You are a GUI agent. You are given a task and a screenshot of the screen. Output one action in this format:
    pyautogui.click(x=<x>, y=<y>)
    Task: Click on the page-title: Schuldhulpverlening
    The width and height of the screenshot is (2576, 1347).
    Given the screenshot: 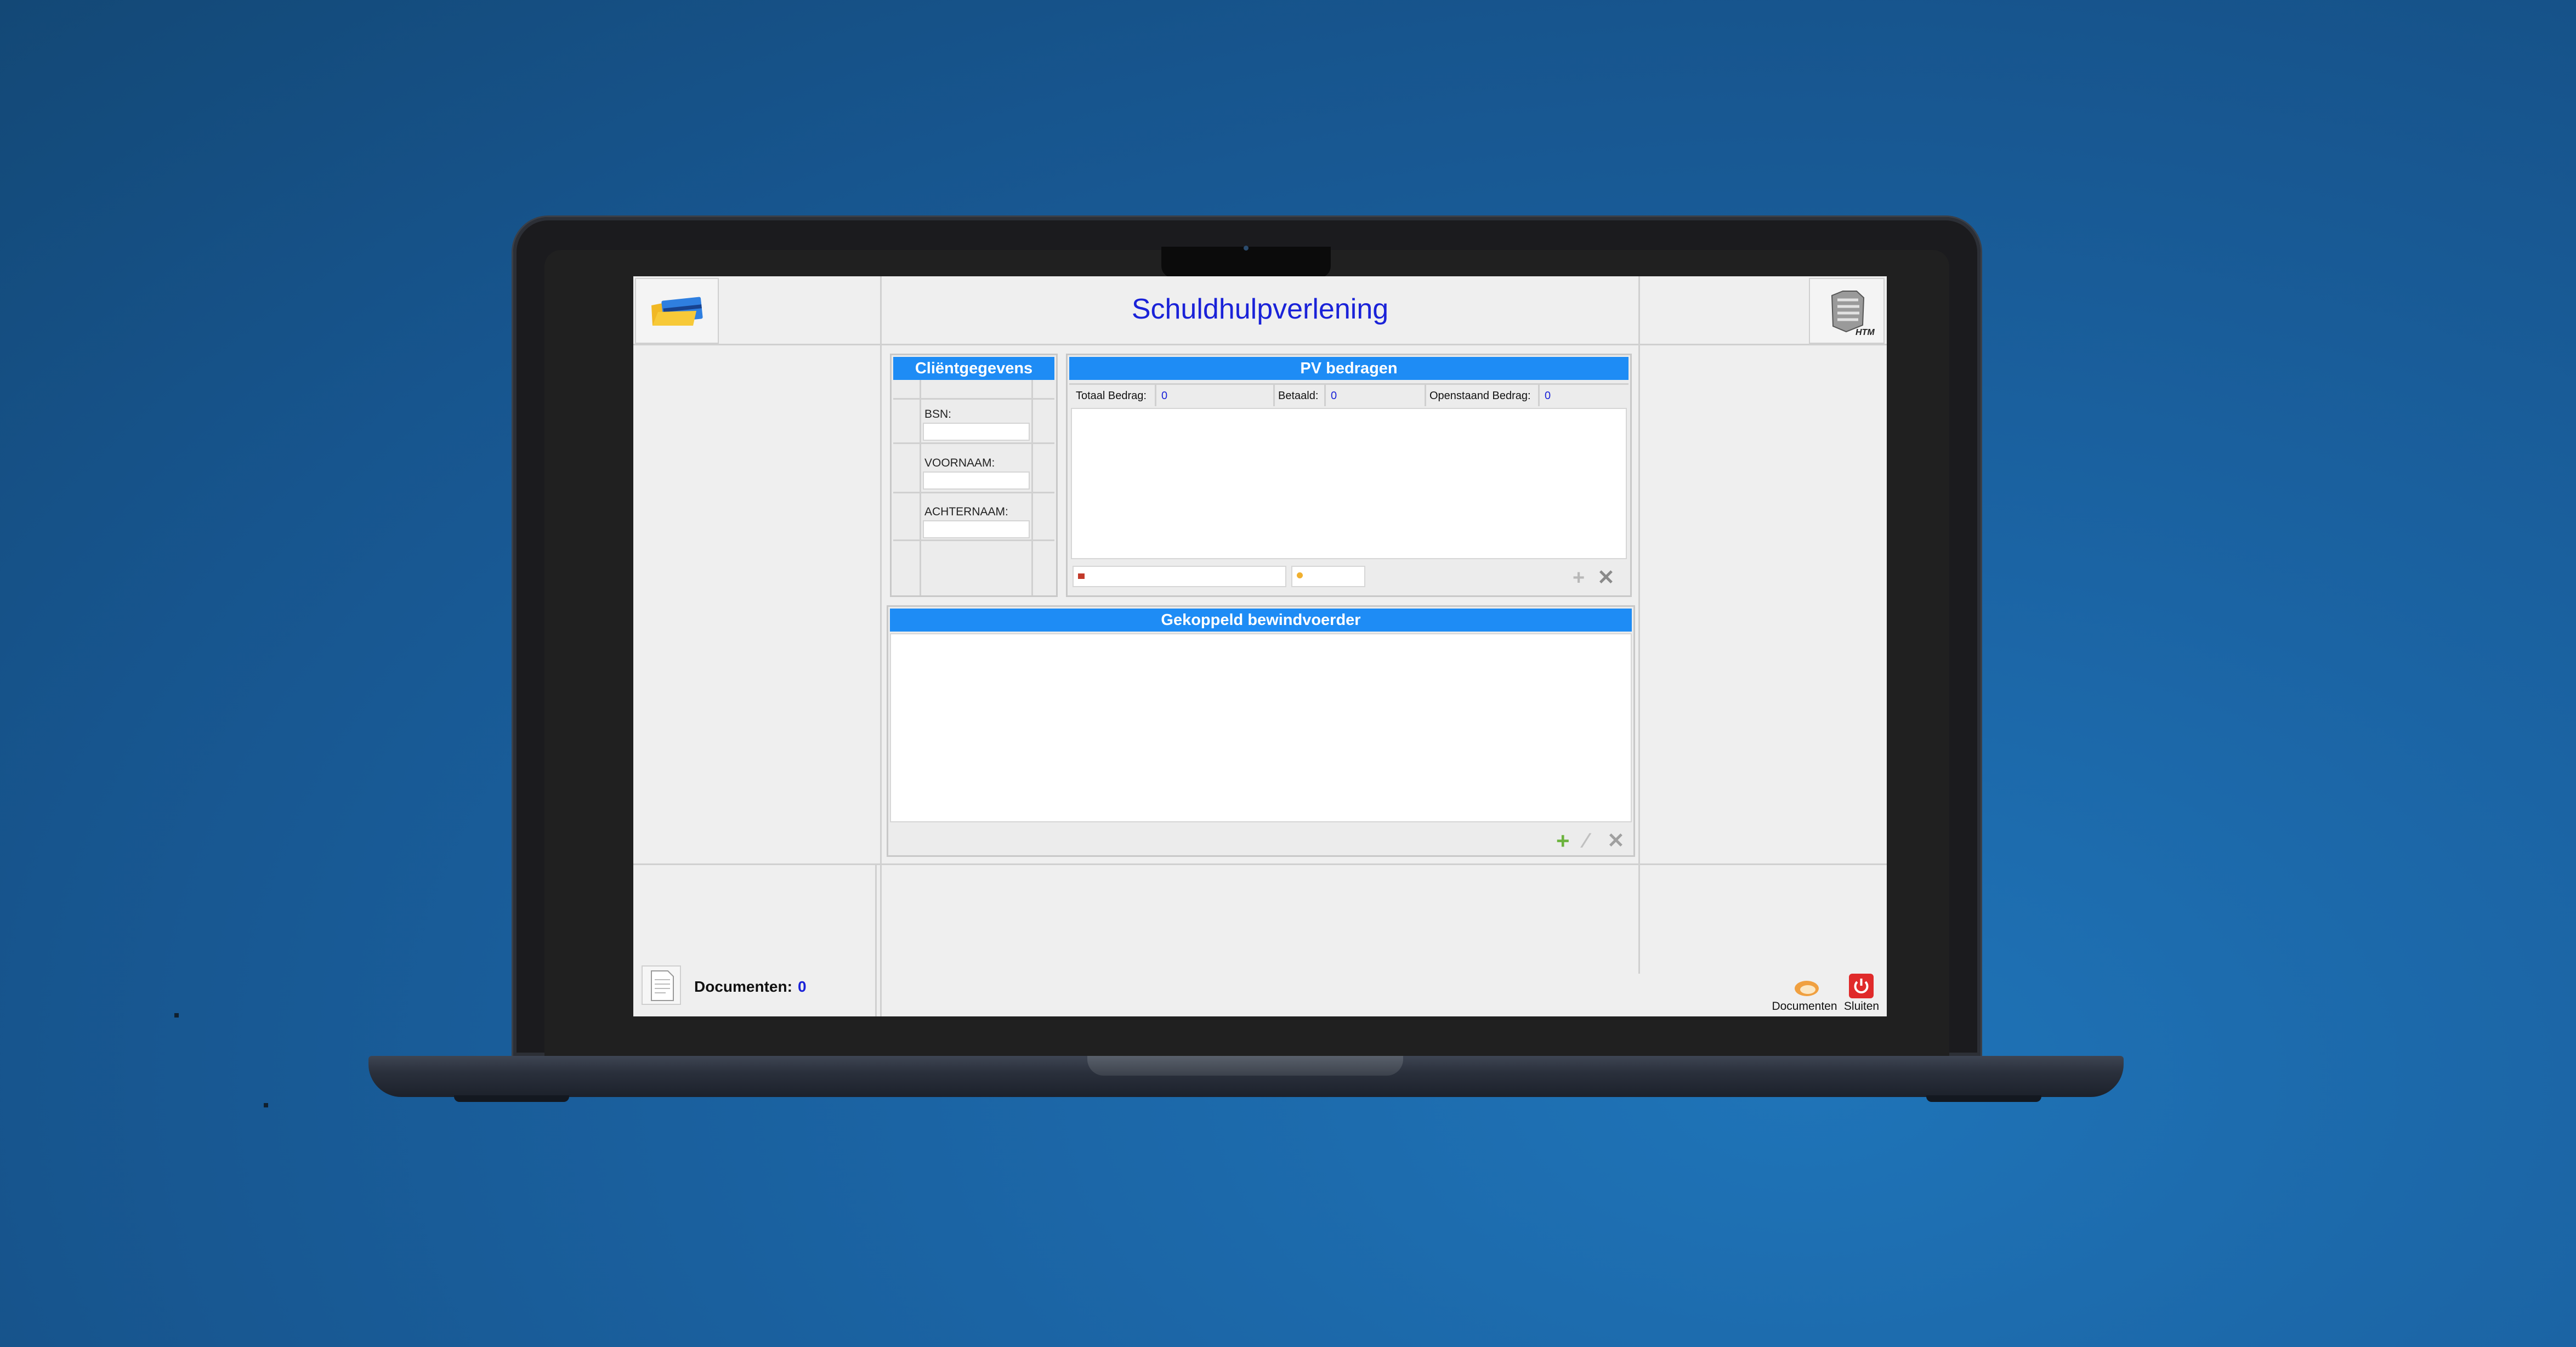 What is the action you would take?
    pyautogui.click(x=1260, y=309)
    